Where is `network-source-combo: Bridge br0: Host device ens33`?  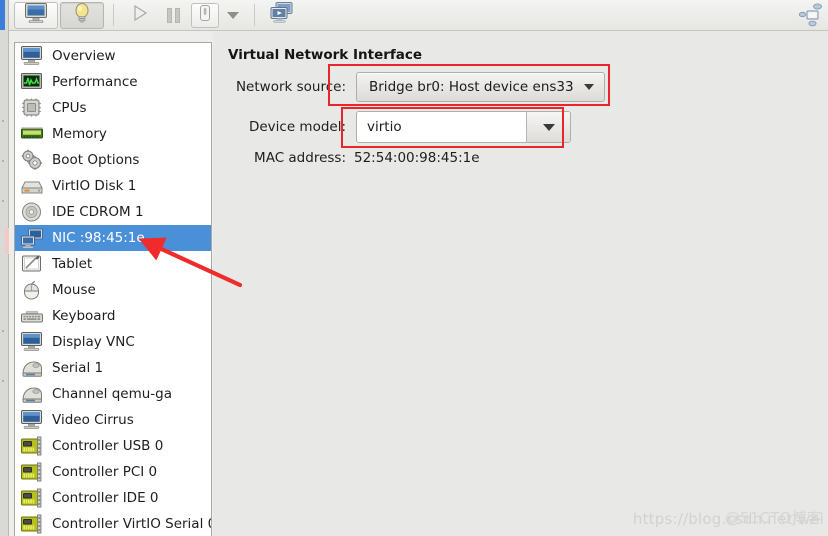 network-source-combo: Bridge br0: Host device ens33 is located at coordinates (480, 87).